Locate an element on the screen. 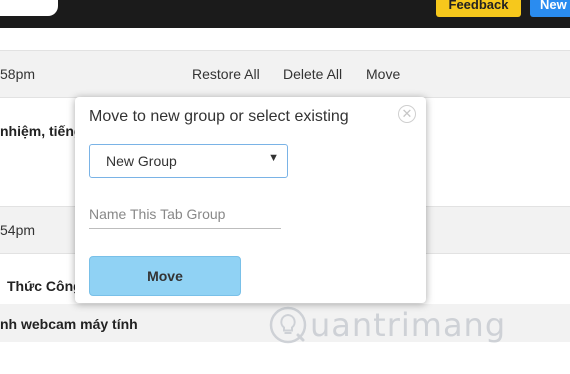 This screenshot has width=570, height=374. close-icon: ✕ is located at coordinates (407, 114).